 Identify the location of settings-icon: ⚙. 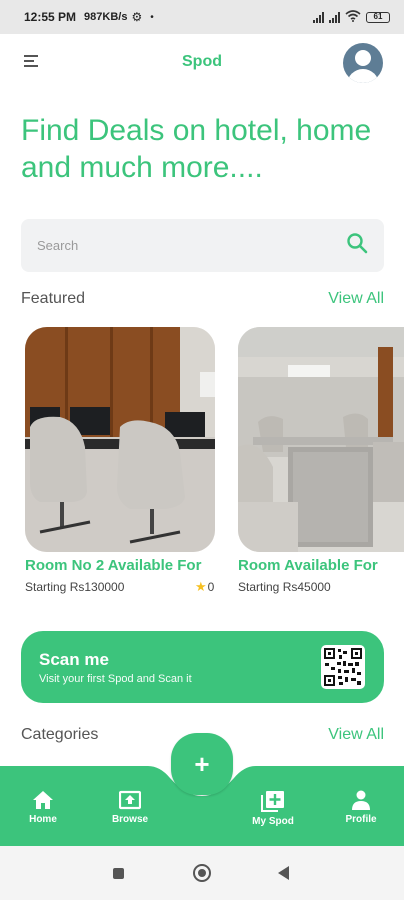
(137, 17).